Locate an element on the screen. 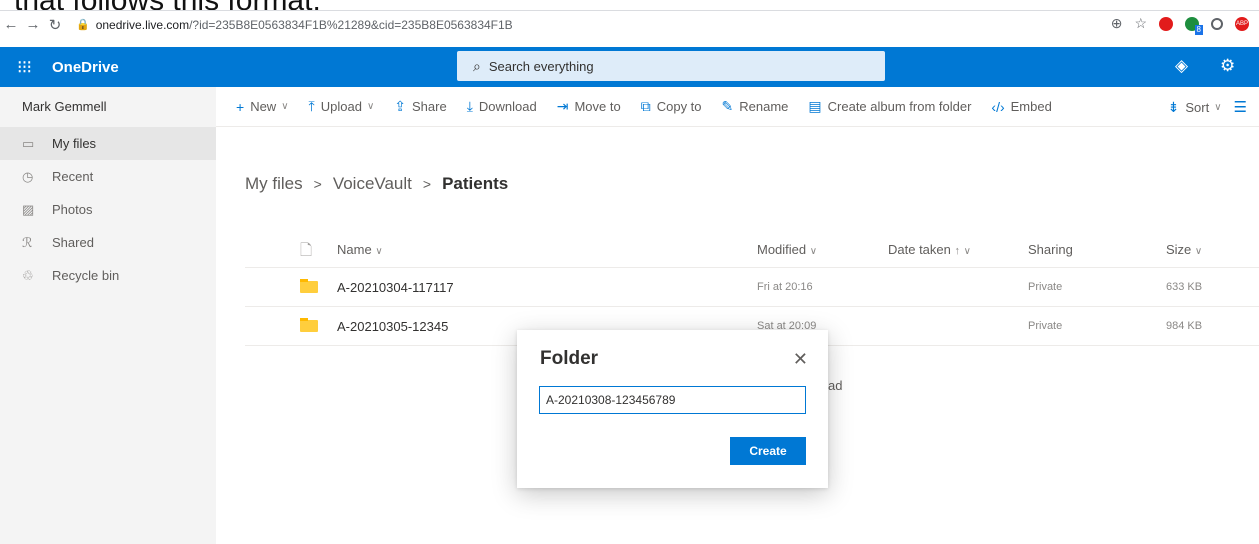  breadcrumb: My files > VoiceVault > Patients is located at coordinates (376, 184).